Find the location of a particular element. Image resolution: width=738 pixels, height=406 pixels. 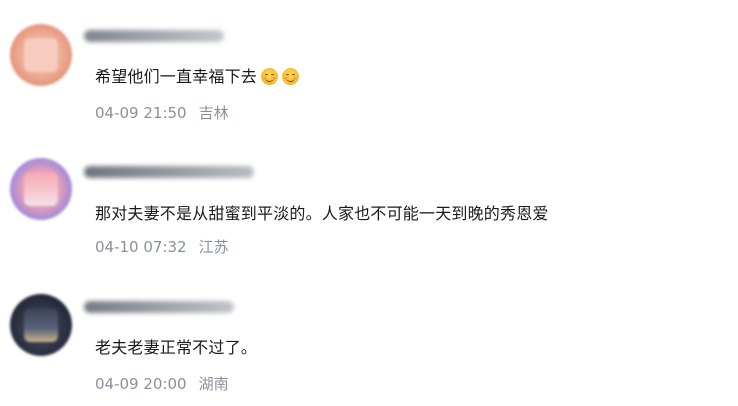

comment-text-content: 老夫老妻正常不过了。 is located at coordinates (176, 347).